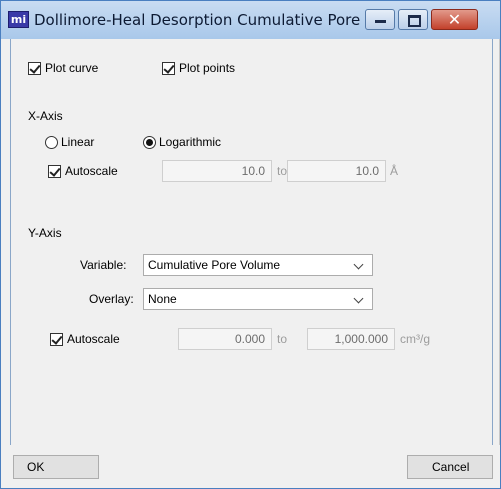 This screenshot has height=489, width=501. Describe the element at coordinates (168, 68) in the screenshot. I see `plot-points-checkbox` at that location.